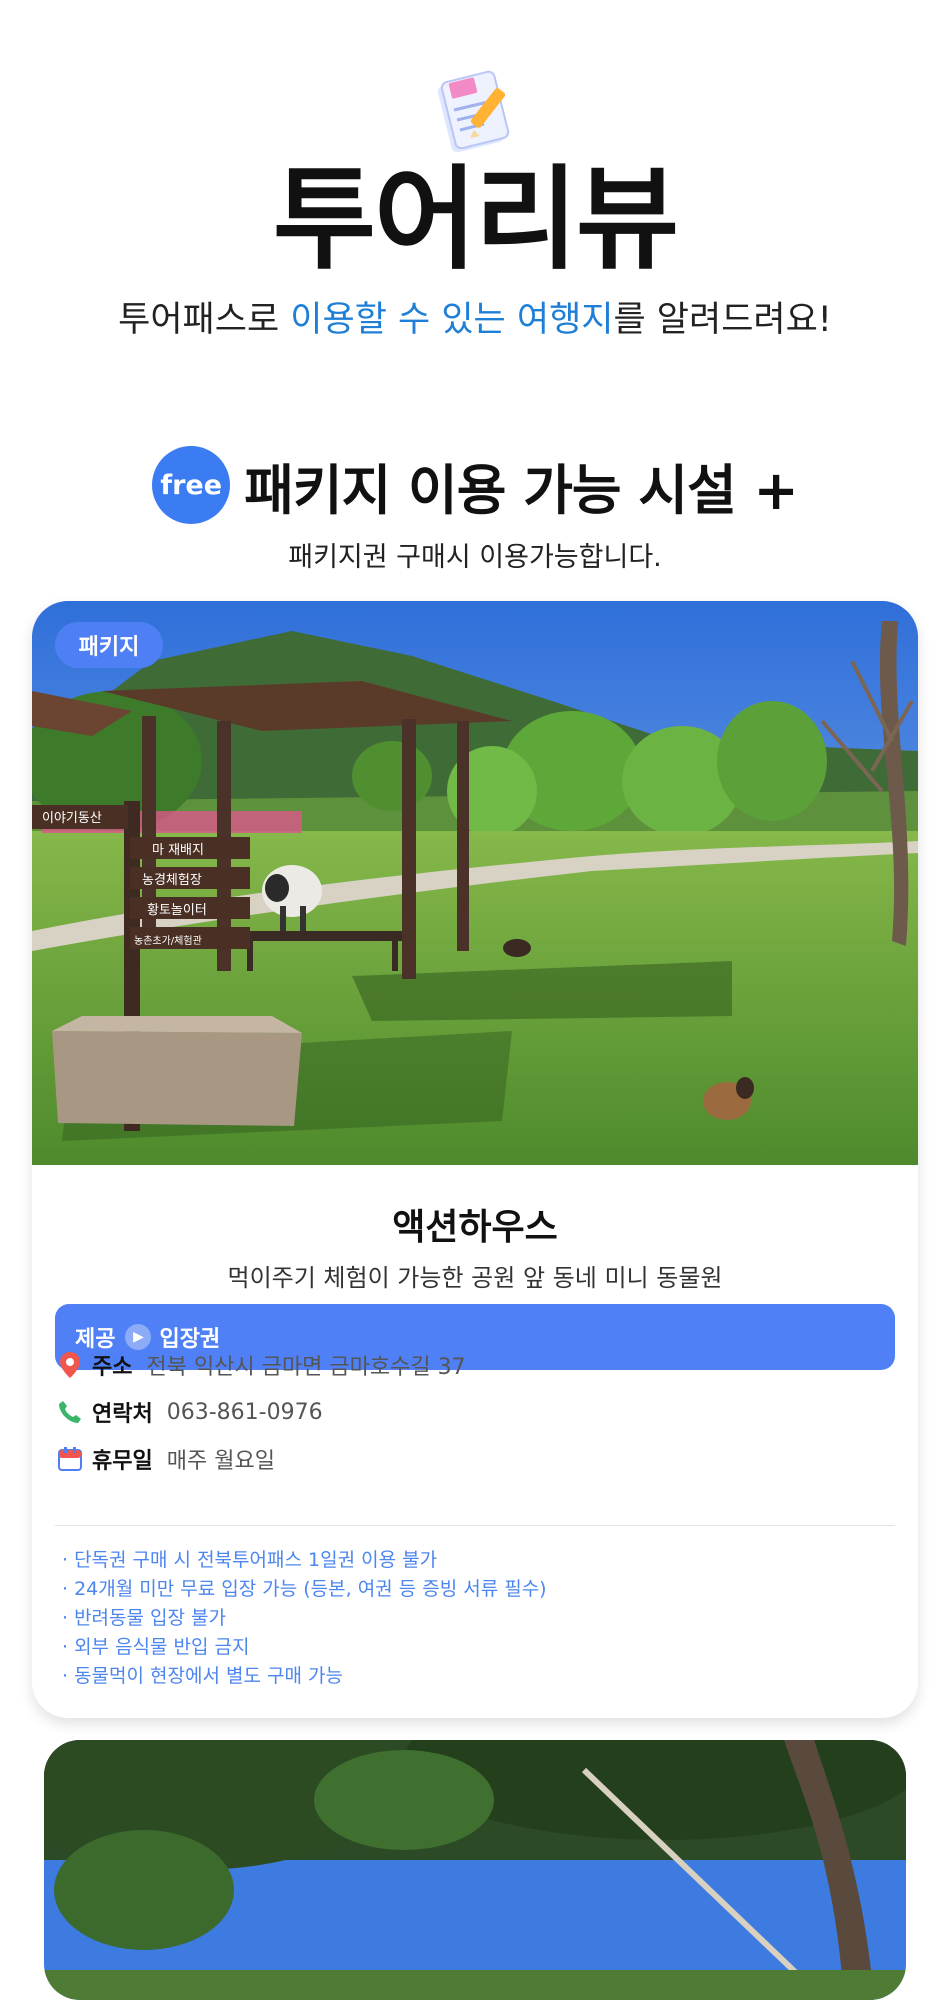  I want to click on subtitle-post: 를 알려드려요!, so click(722, 320).